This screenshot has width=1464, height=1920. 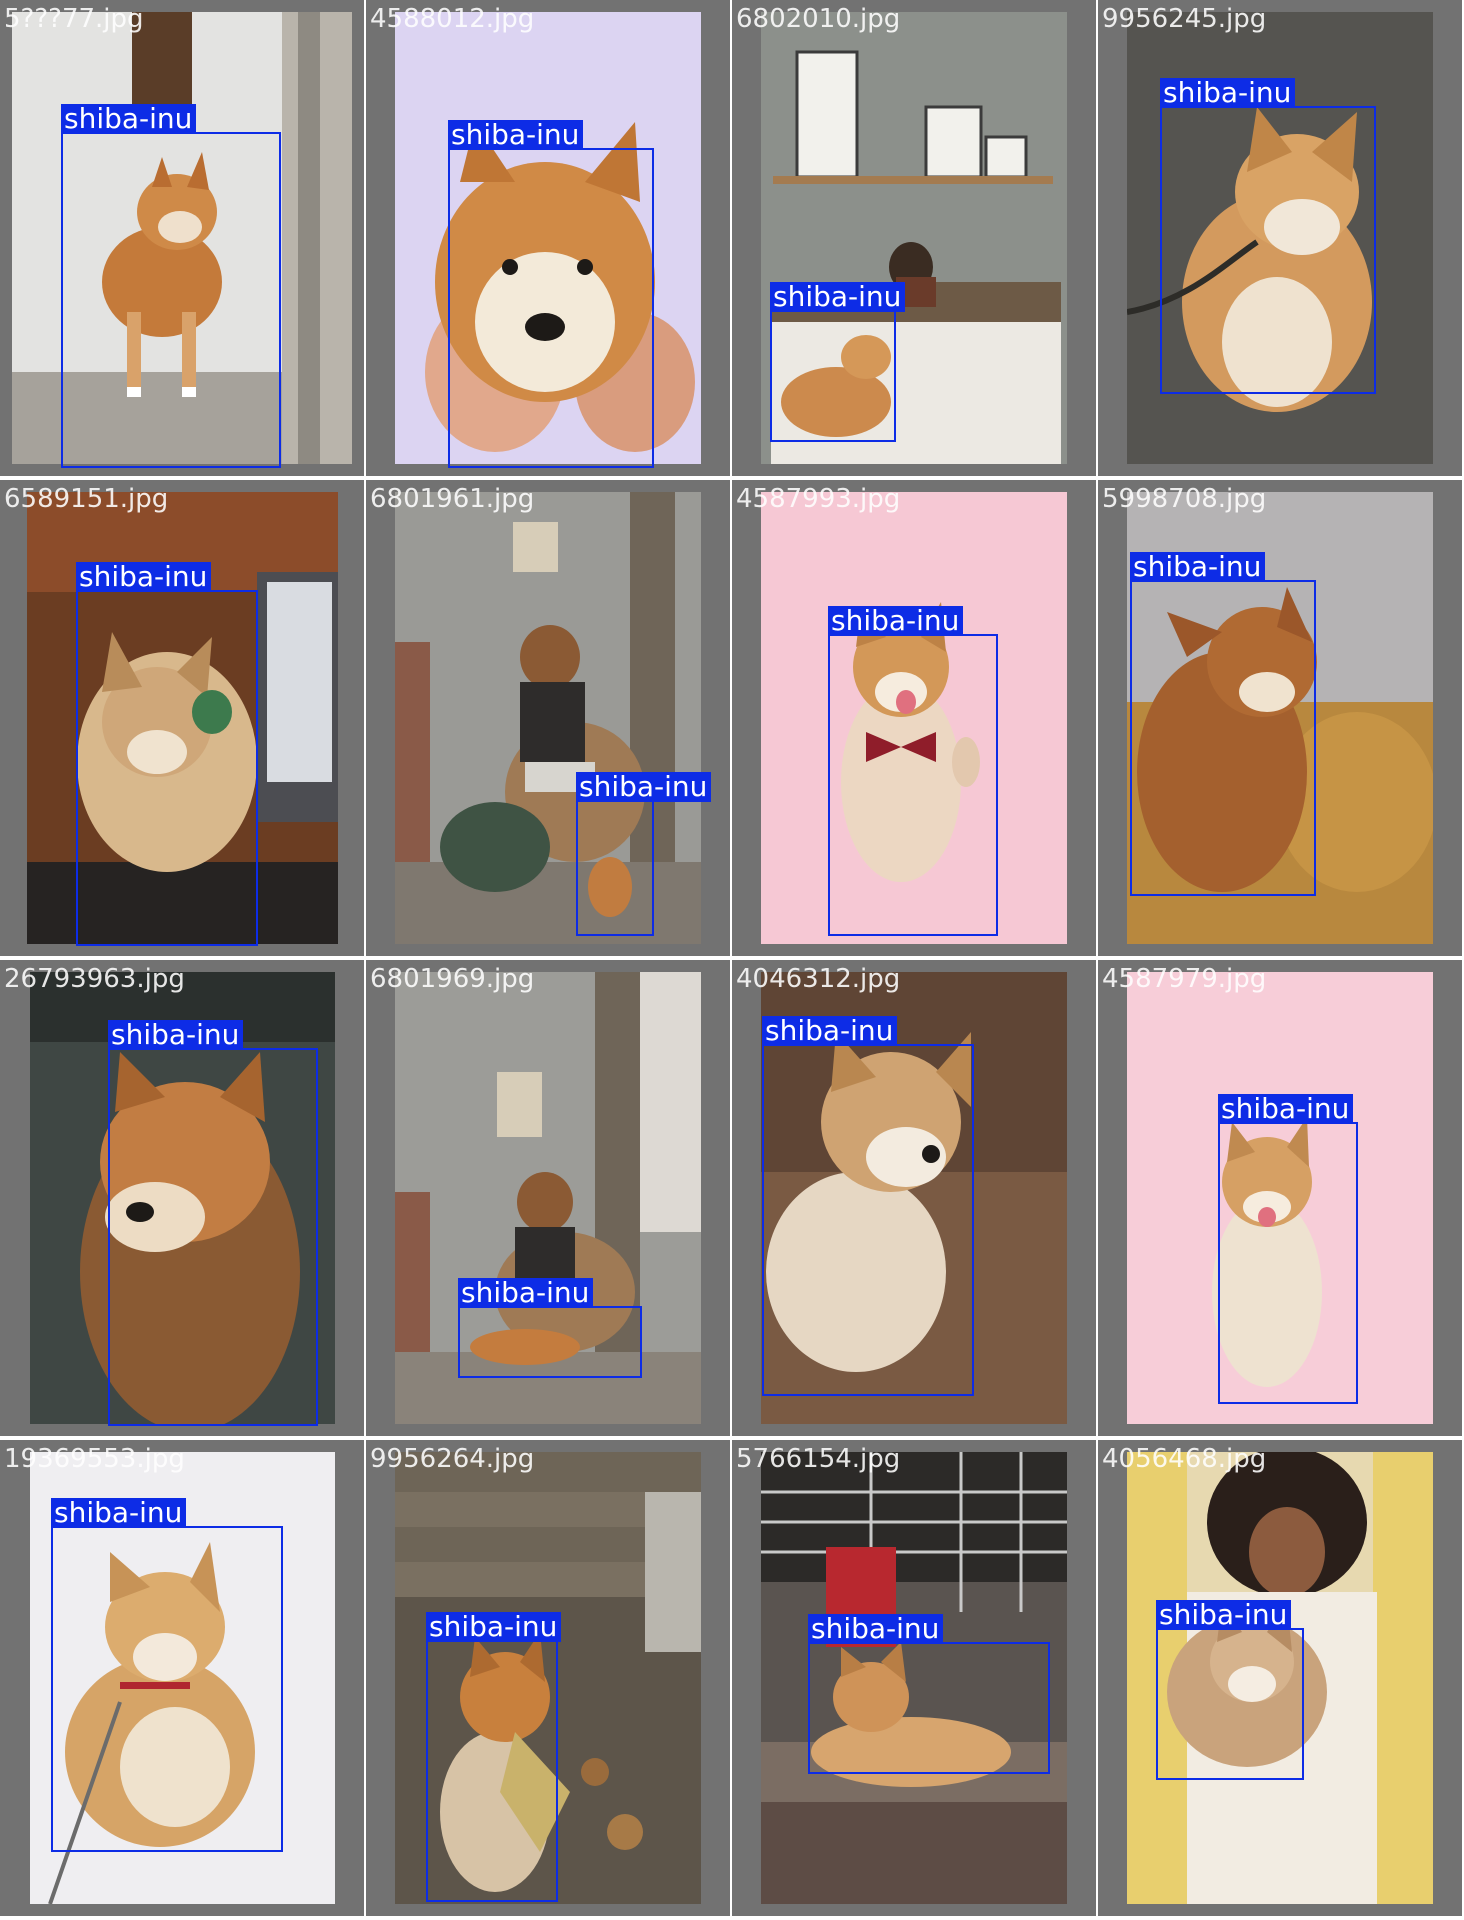 I want to click on image-tile: 9956264.jpg shiba-inu, so click(x=548, y=1678).